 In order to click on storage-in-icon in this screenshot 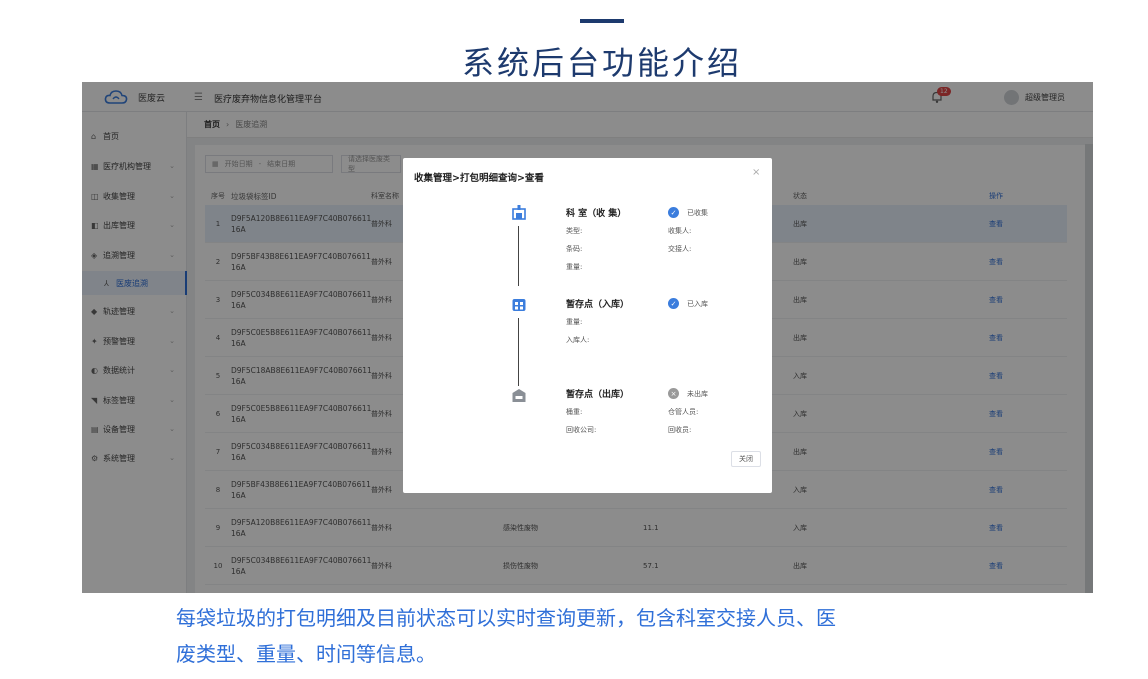, I will do `click(519, 305)`.